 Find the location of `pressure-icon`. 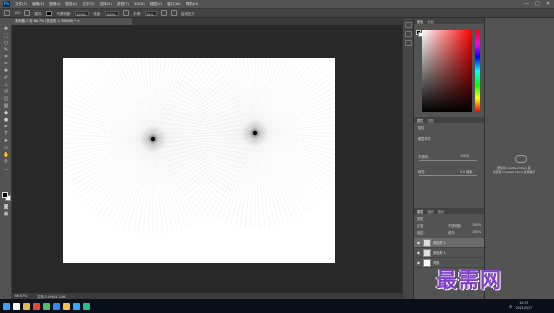

pressure-icon is located at coordinates (174, 13).